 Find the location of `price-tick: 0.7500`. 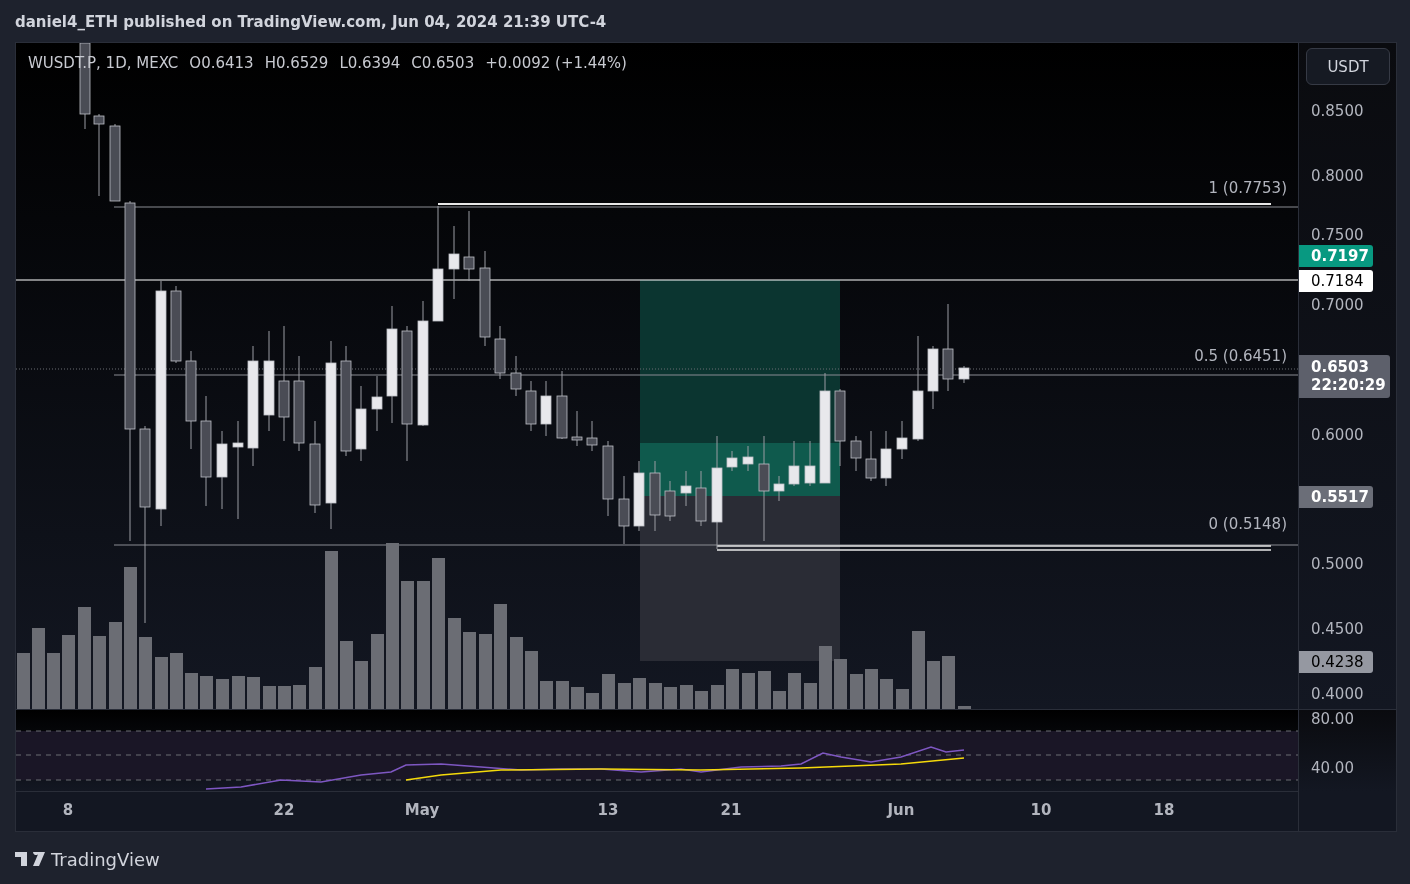

price-tick: 0.7500 is located at coordinates (1337, 235).